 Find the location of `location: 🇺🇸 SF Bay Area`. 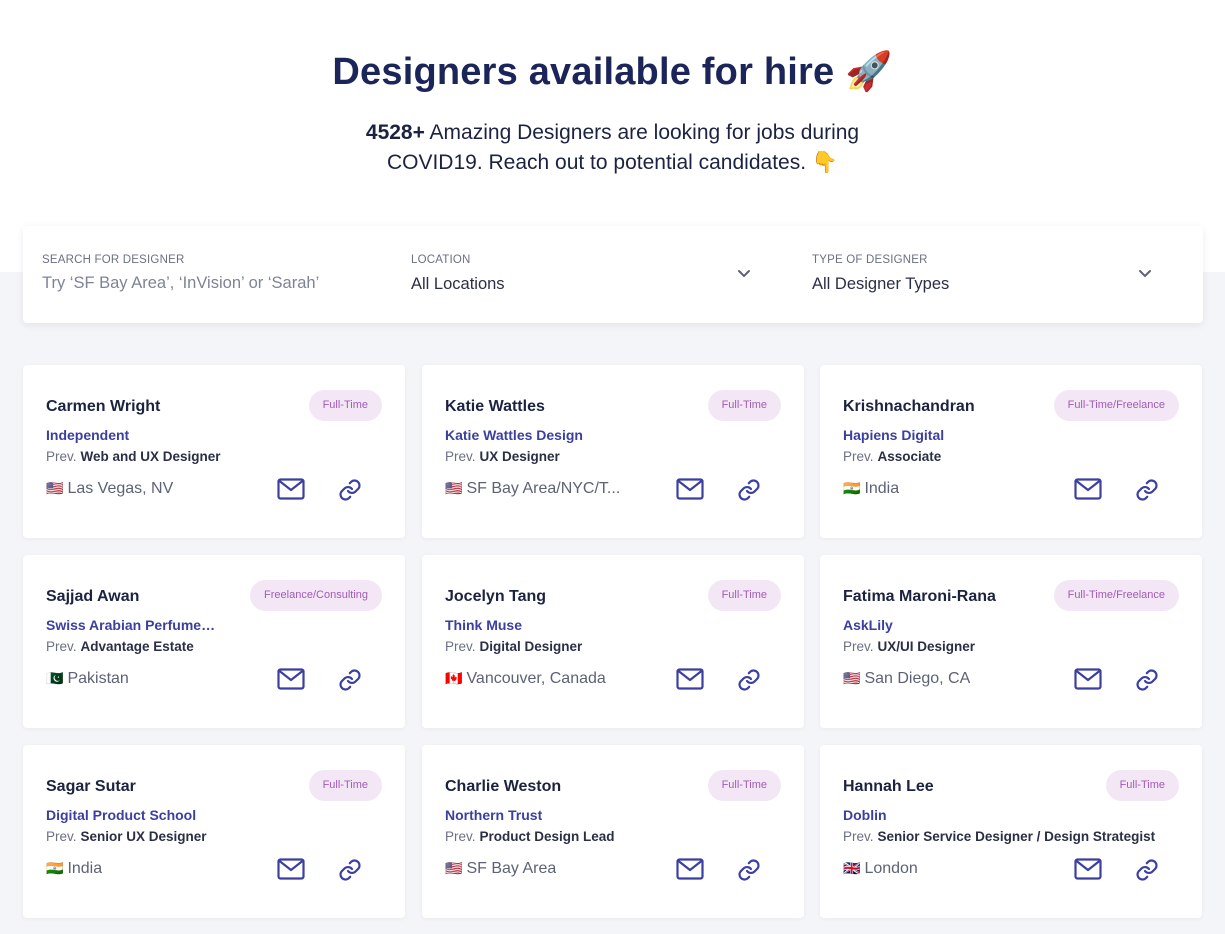

location: 🇺🇸 SF Bay Area is located at coordinates (500, 869).